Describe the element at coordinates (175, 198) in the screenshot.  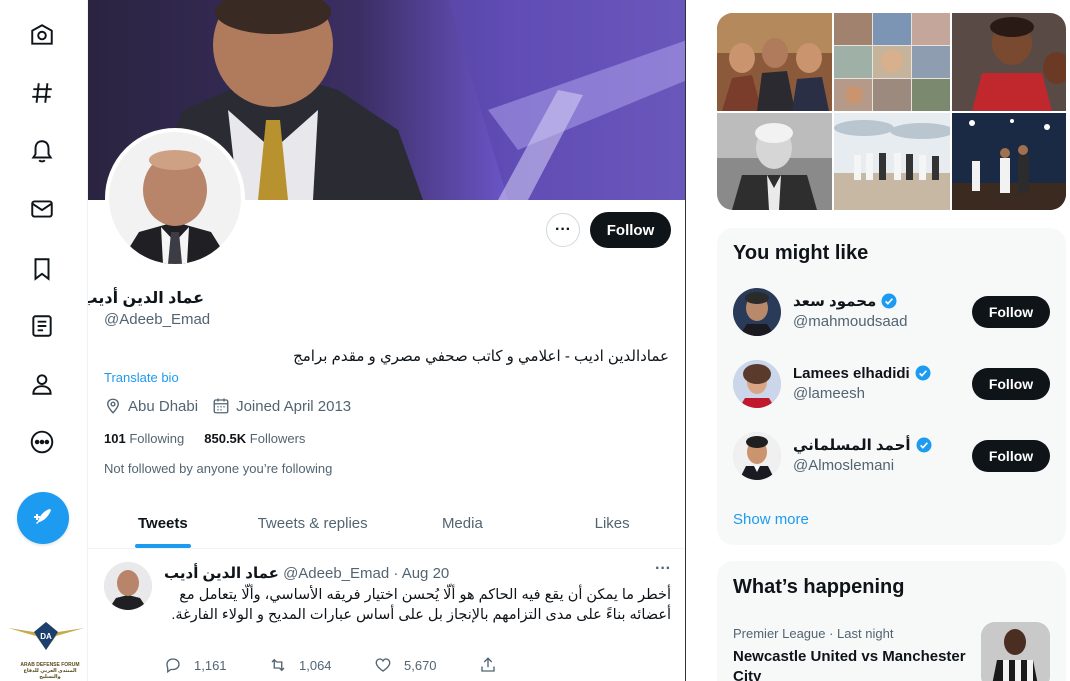
I see `profile-avatar` at that location.